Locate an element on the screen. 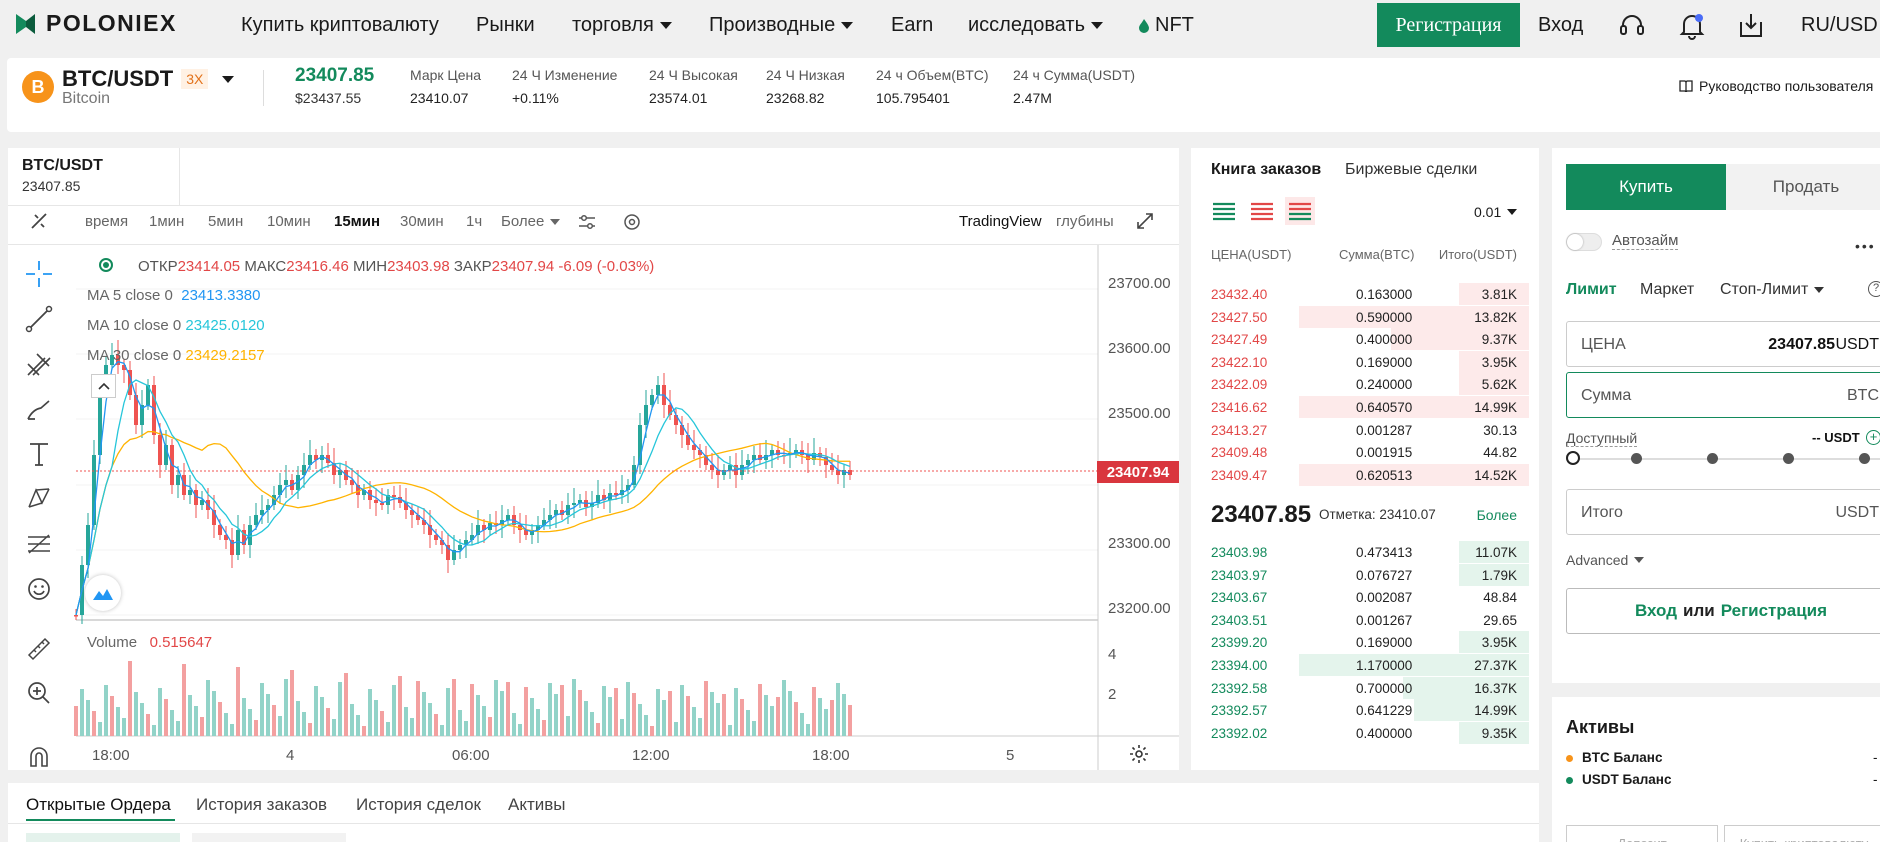  interval-30m: 30мин is located at coordinates (422, 221).